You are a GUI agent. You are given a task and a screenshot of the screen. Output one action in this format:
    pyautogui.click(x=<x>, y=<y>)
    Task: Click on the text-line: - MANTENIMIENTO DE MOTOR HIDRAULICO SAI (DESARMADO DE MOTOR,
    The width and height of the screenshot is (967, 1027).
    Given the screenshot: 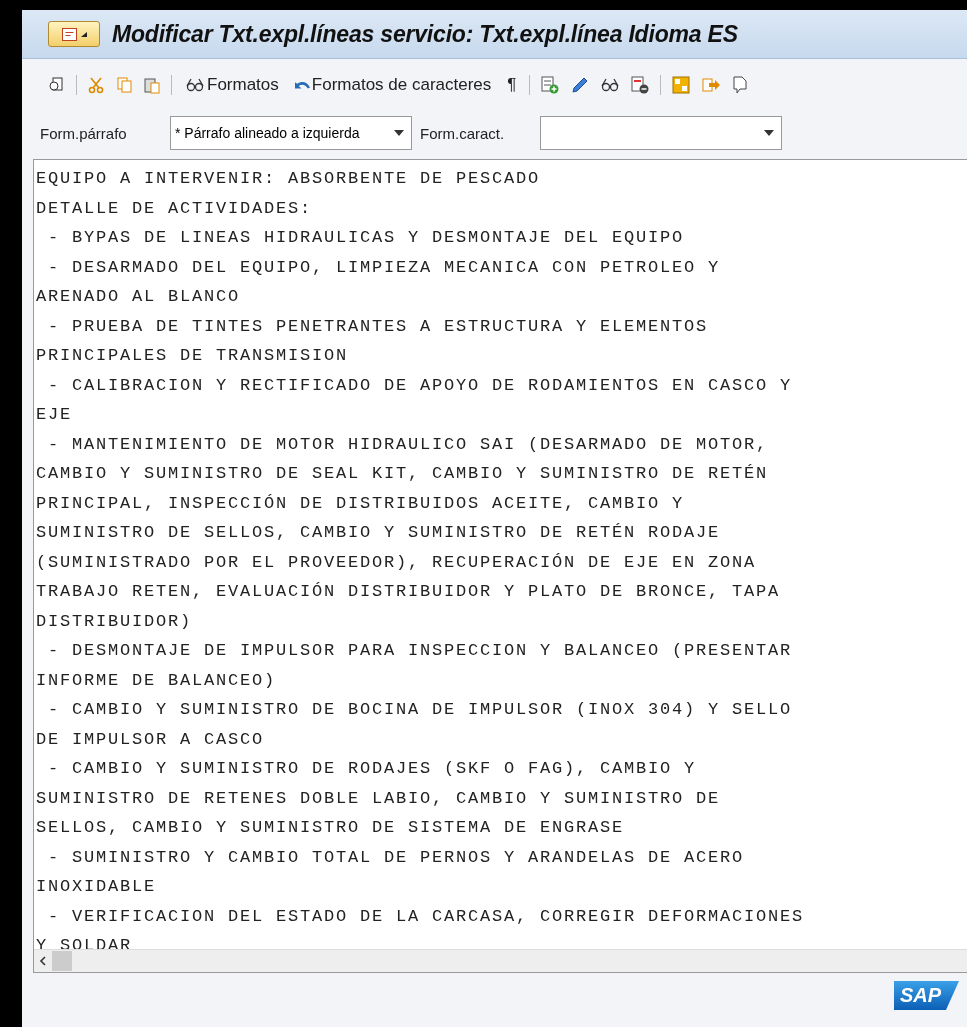 What is the action you would take?
    pyautogui.click(x=408, y=444)
    